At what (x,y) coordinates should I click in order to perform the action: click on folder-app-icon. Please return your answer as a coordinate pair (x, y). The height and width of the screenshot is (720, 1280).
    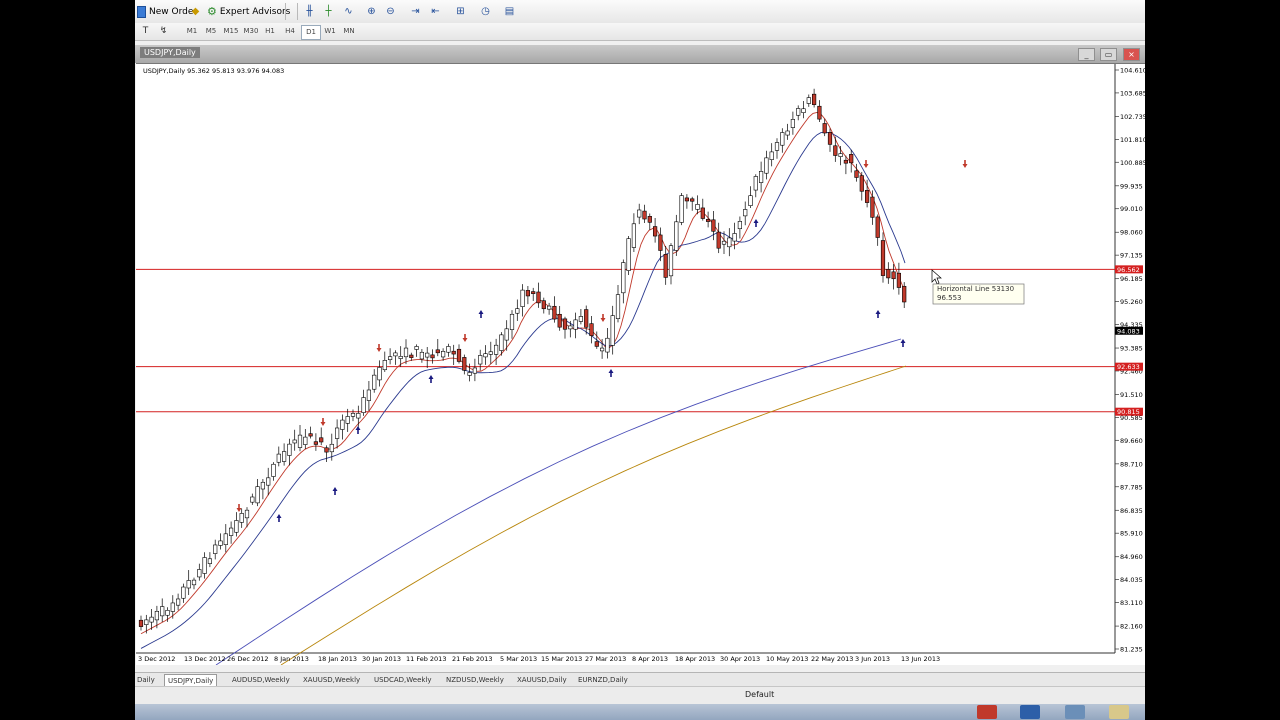
    Looking at the image, I should click on (1119, 712).